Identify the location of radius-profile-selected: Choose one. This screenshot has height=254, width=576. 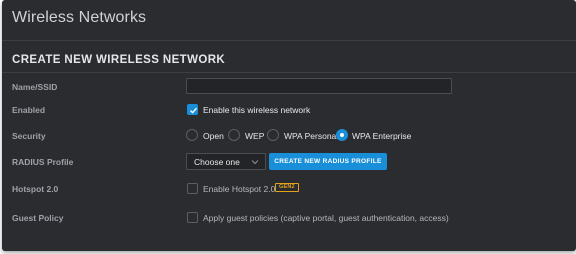
(217, 162).